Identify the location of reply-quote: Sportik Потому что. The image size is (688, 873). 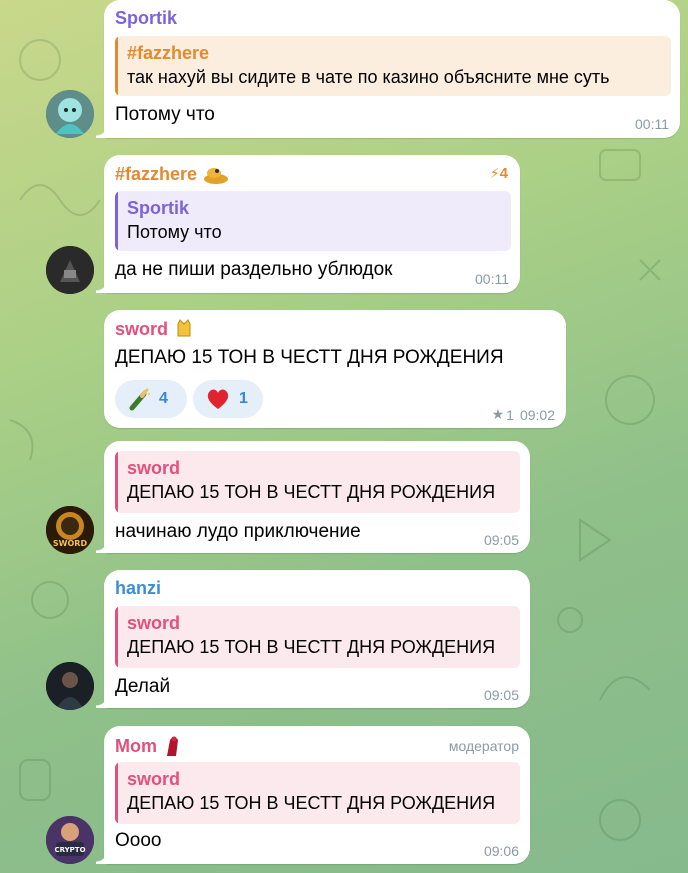
(313, 221).